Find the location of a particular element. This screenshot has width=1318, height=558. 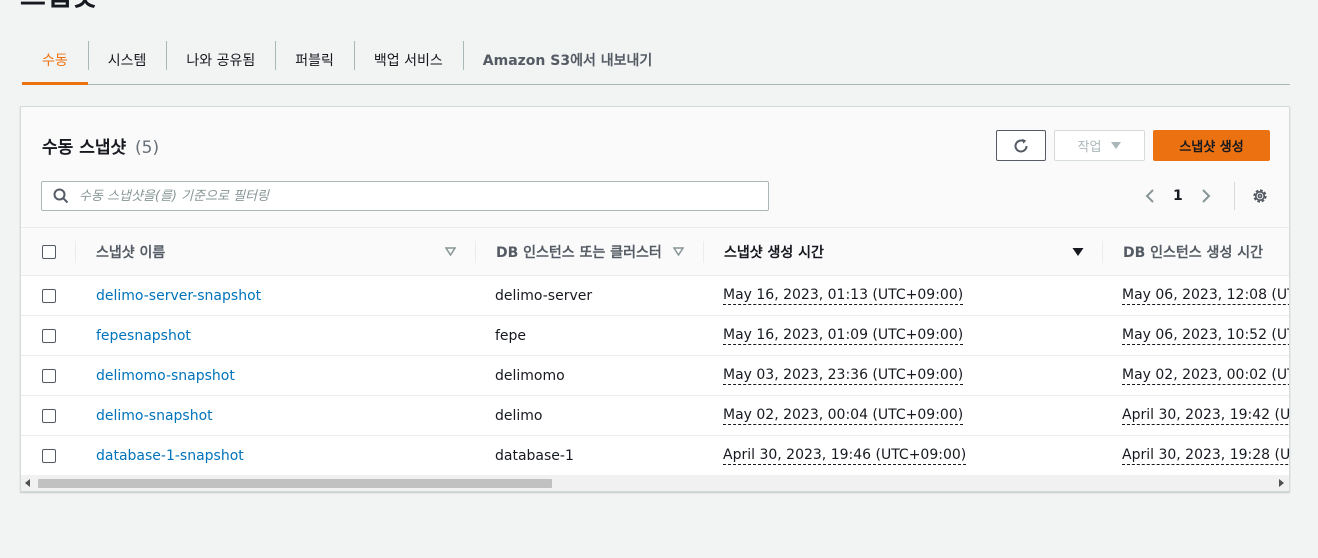

instance-time-cell: April 30, 2023, 19:28 (UTC is located at coordinates (1205, 455).